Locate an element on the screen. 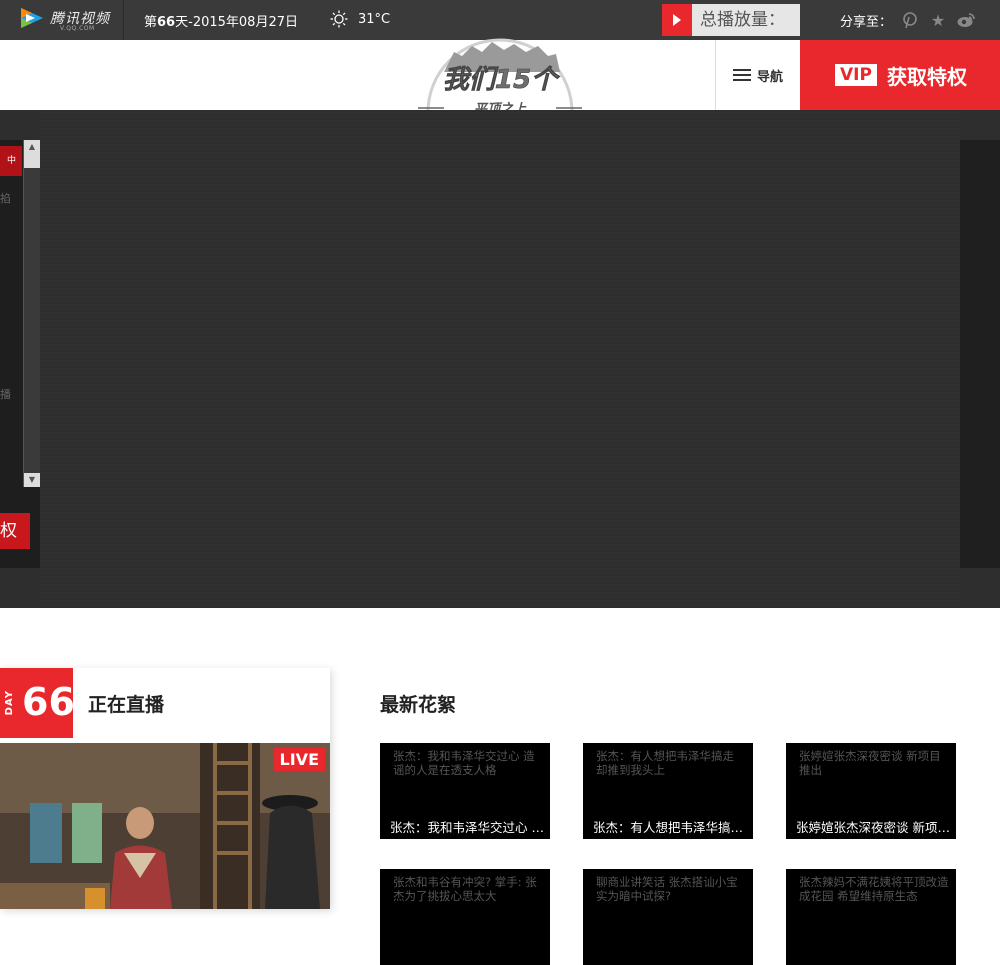 The image size is (1000, 965). sun-icon is located at coordinates (339, 19).